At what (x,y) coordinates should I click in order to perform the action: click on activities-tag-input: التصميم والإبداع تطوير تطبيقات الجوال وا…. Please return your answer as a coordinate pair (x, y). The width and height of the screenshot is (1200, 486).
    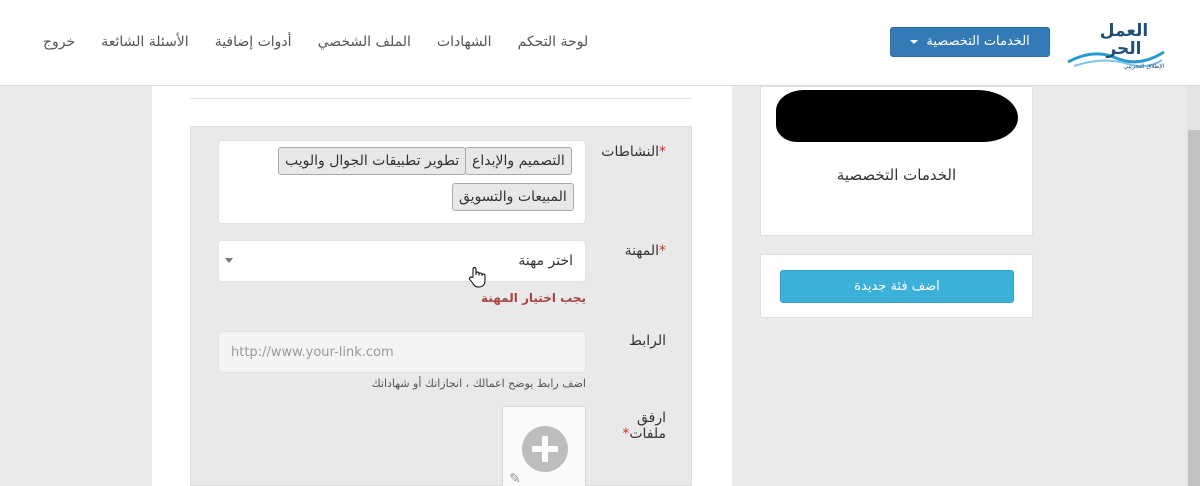
    Looking at the image, I should click on (402, 182).